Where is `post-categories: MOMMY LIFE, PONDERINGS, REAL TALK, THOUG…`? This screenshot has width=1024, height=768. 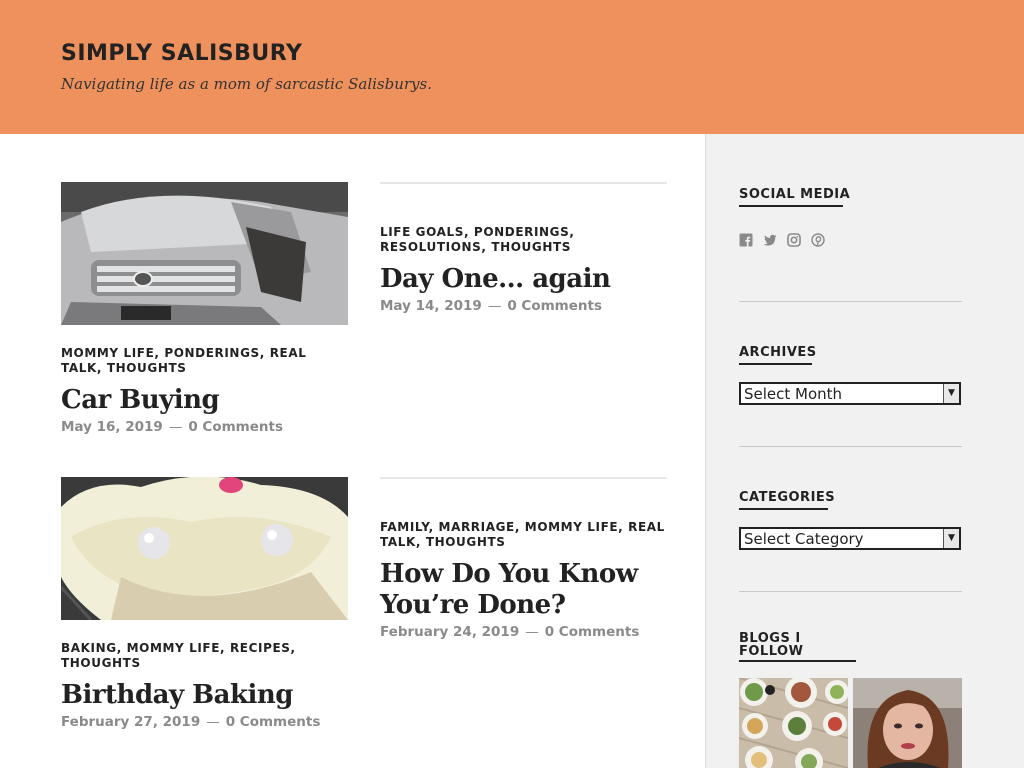
post-categories: MOMMY LIFE, PONDERINGS, REAL TALK, THOUG… is located at coordinates (204, 361).